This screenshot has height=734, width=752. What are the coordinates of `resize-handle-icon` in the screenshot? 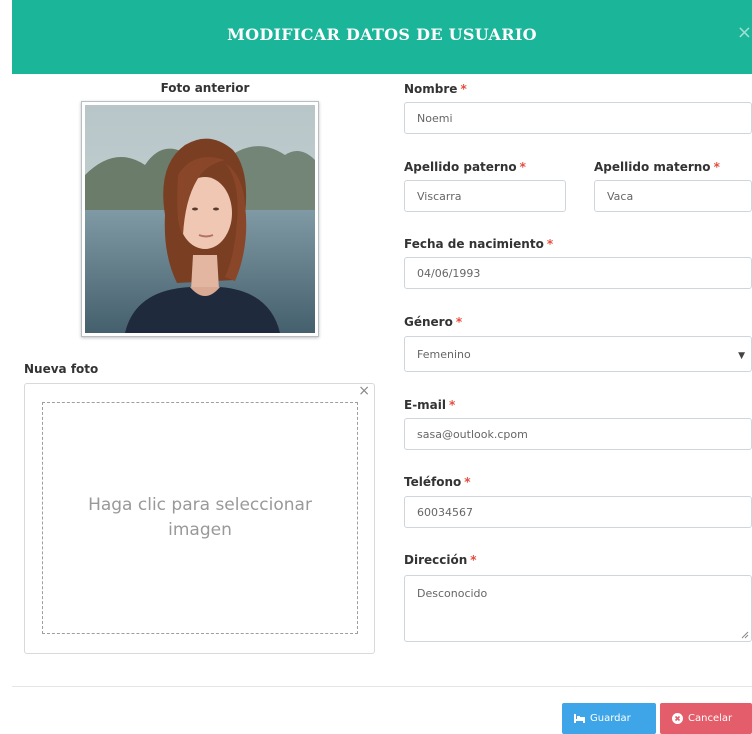 It's located at (745, 635).